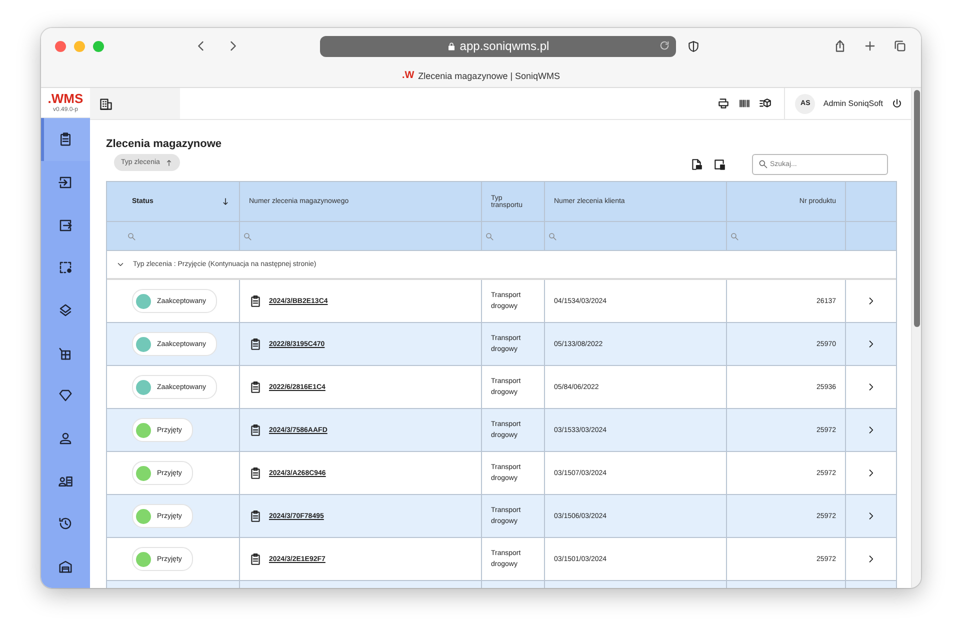 The image size is (962, 643). Describe the element at coordinates (696, 164) in the screenshot. I see `export-document-icon` at that location.